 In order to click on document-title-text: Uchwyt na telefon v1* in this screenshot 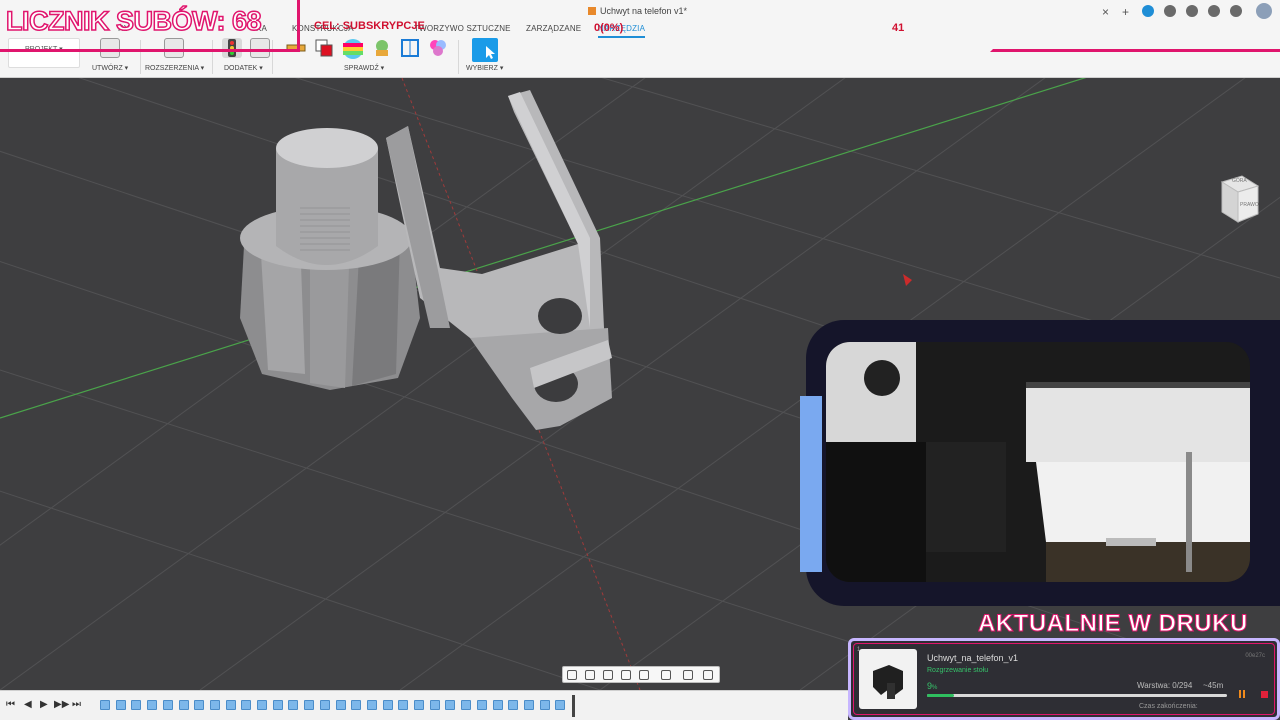, I will do `click(644, 11)`.